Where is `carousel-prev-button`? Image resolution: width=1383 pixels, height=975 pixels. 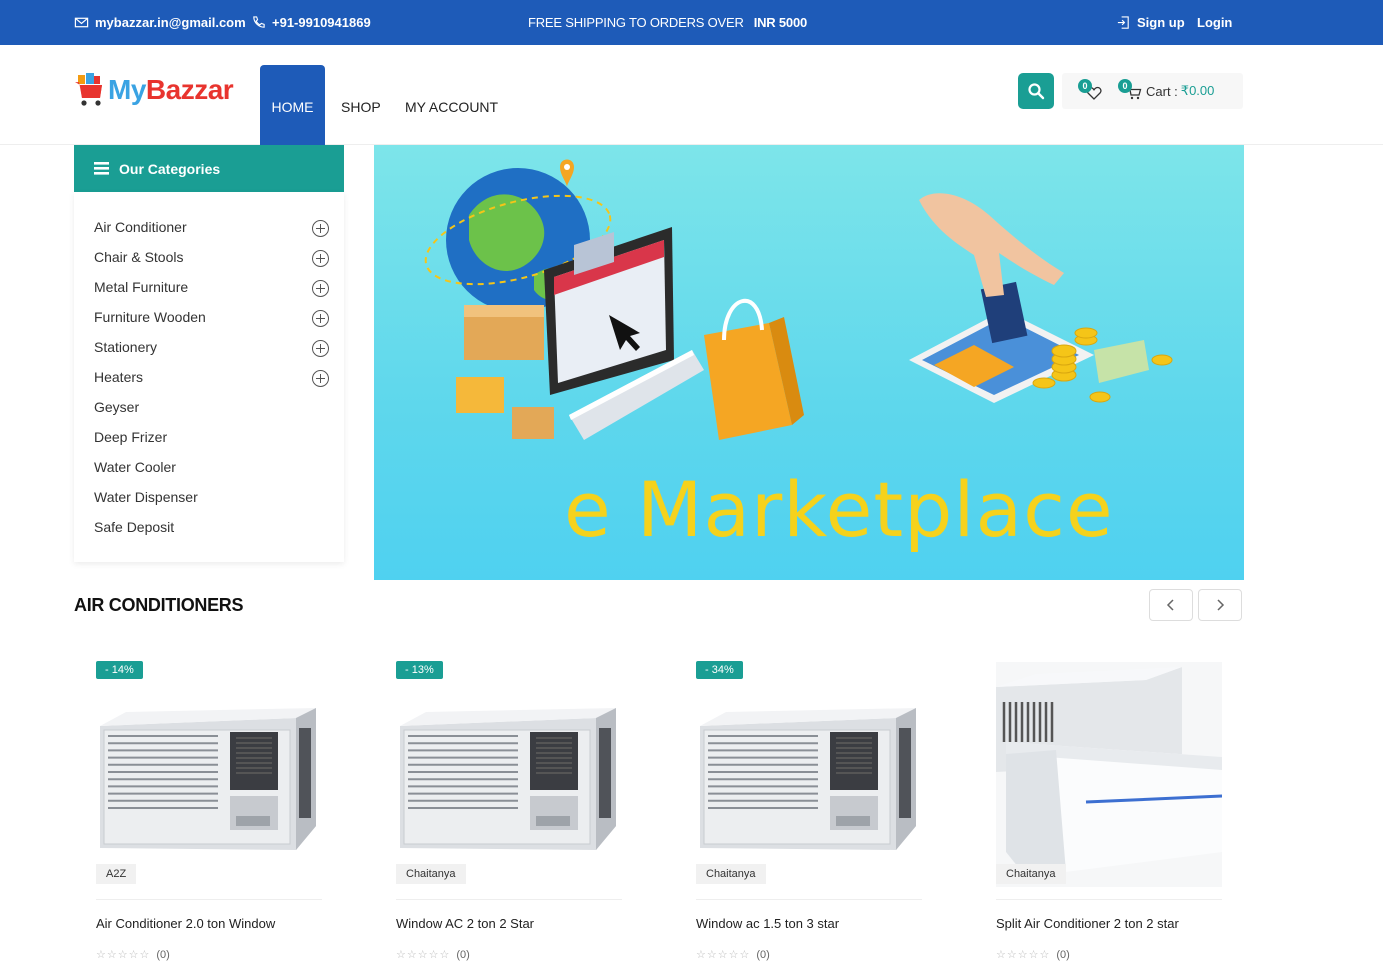
carousel-prev-button is located at coordinates (1171, 605).